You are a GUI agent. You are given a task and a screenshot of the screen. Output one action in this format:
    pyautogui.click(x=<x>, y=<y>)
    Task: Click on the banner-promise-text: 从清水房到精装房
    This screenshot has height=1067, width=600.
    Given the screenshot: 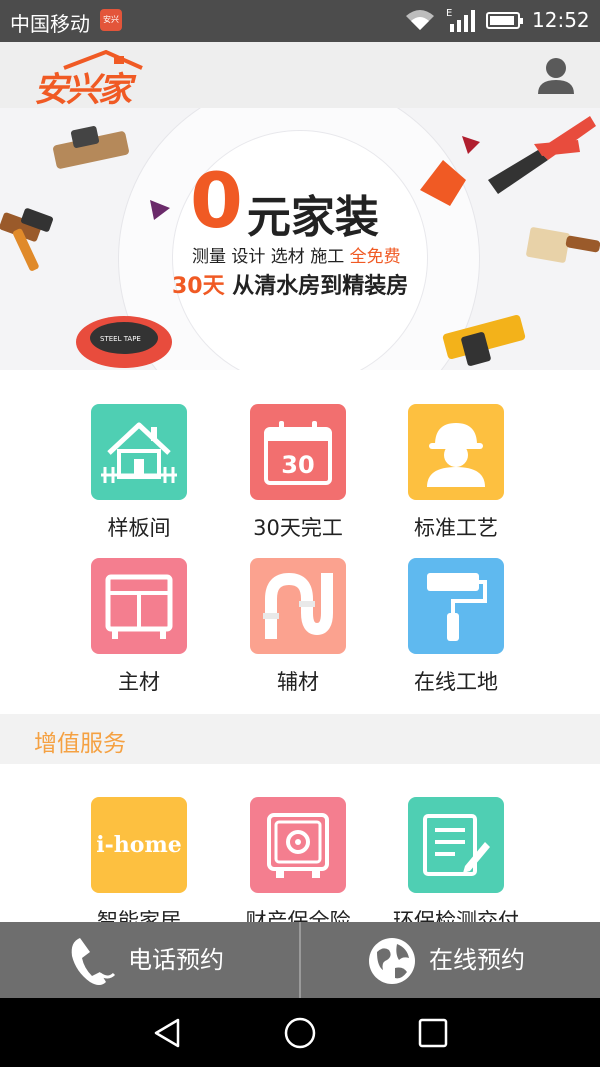 What is the action you would take?
    pyautogui.click(x=316, y=286)
    